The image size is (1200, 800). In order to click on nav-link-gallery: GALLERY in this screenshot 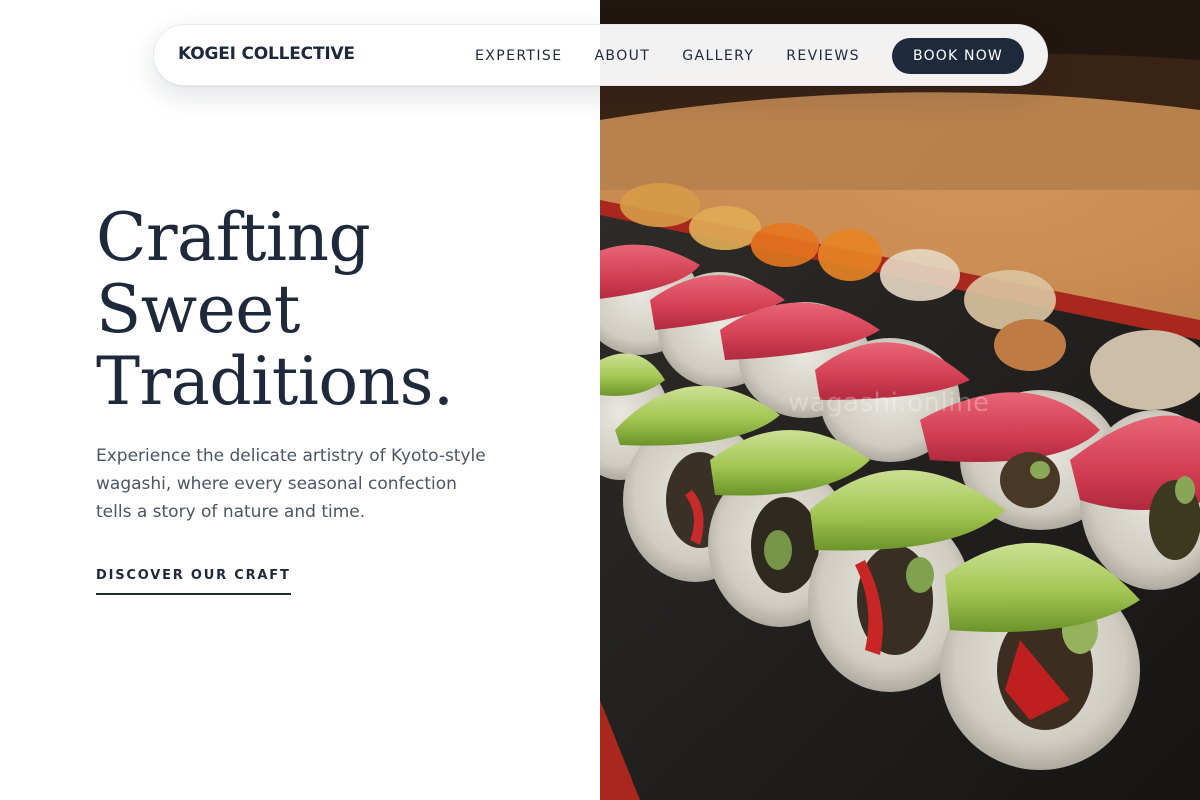, I will do `click(718, 56)`.